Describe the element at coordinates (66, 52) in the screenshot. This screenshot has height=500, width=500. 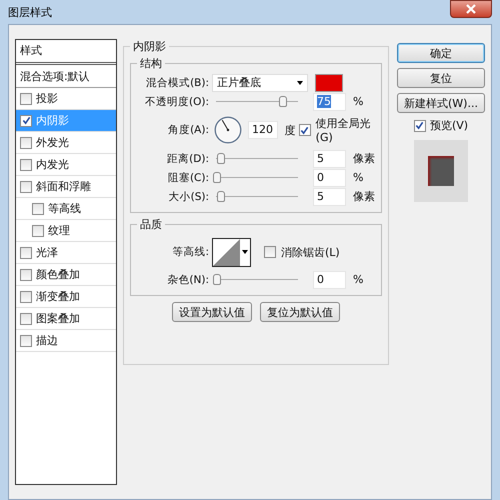
I see `styles-header: 样式` at that location.